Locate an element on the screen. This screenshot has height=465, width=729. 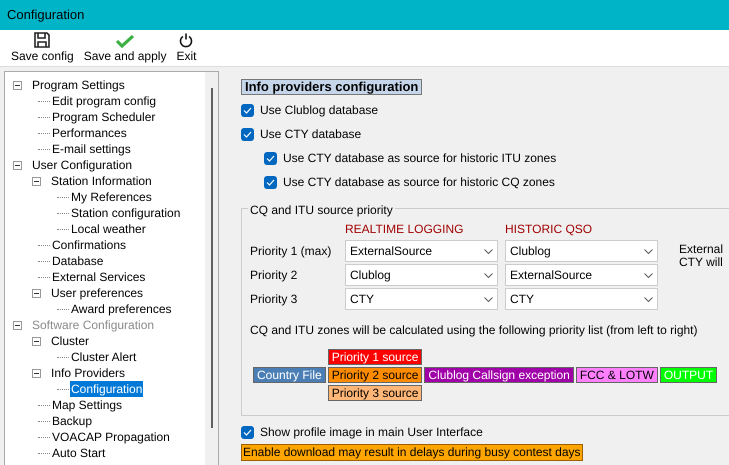
source-tag: Priority 3 source is located at coordinates (375, 393).